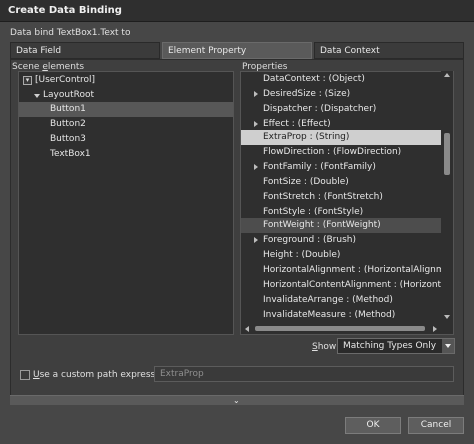  Describe the element at coordinates (341, 94) in the screenshot. I see `property-row: DesiredSize : (Size)` at that location.